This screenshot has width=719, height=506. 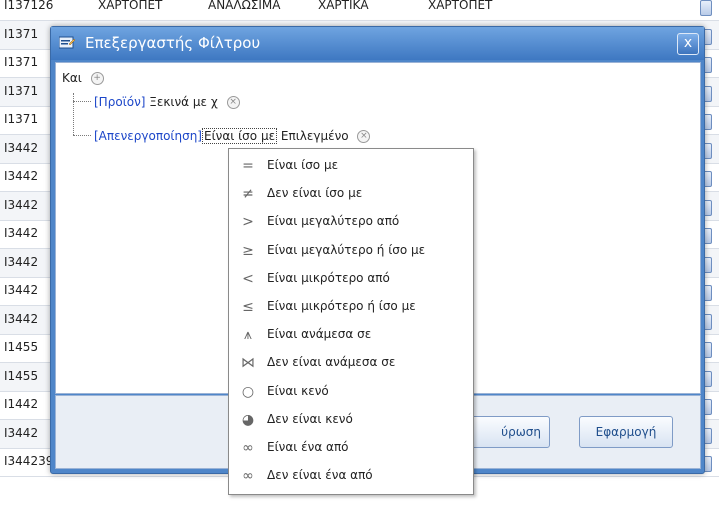 I want to click on operator-menu-label: Είναι μεγαλύτερο από, so click(x=333, y=221).